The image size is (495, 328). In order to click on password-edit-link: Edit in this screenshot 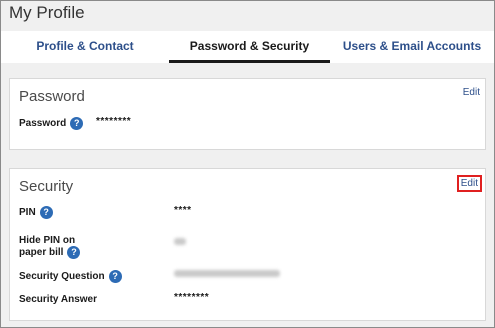, I will do `click(471, 92)`.